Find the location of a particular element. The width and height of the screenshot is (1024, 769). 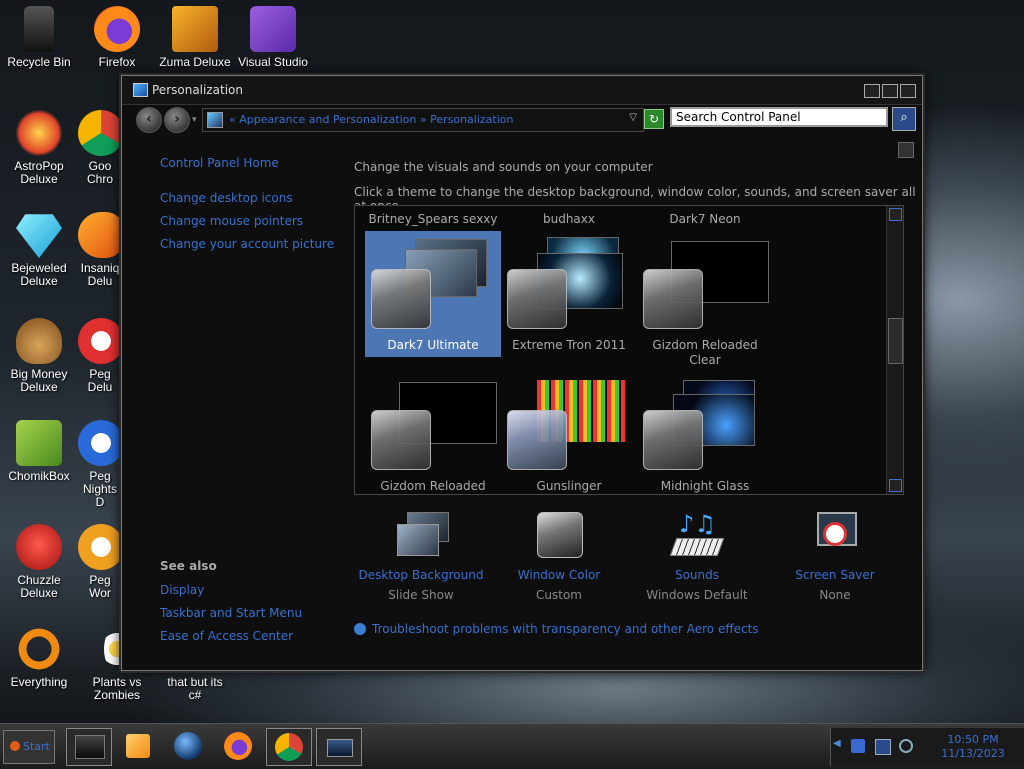

media-player-icon is located at coordinates (138, 746).